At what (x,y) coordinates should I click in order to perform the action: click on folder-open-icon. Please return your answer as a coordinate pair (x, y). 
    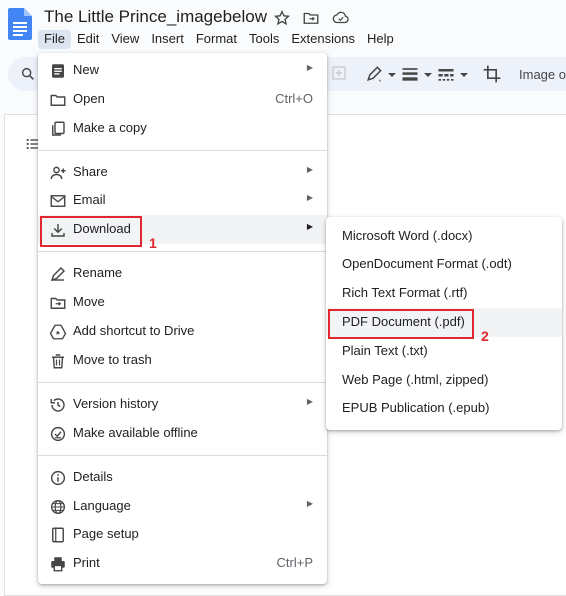
    Looking at the image, I should click on (58, 100).